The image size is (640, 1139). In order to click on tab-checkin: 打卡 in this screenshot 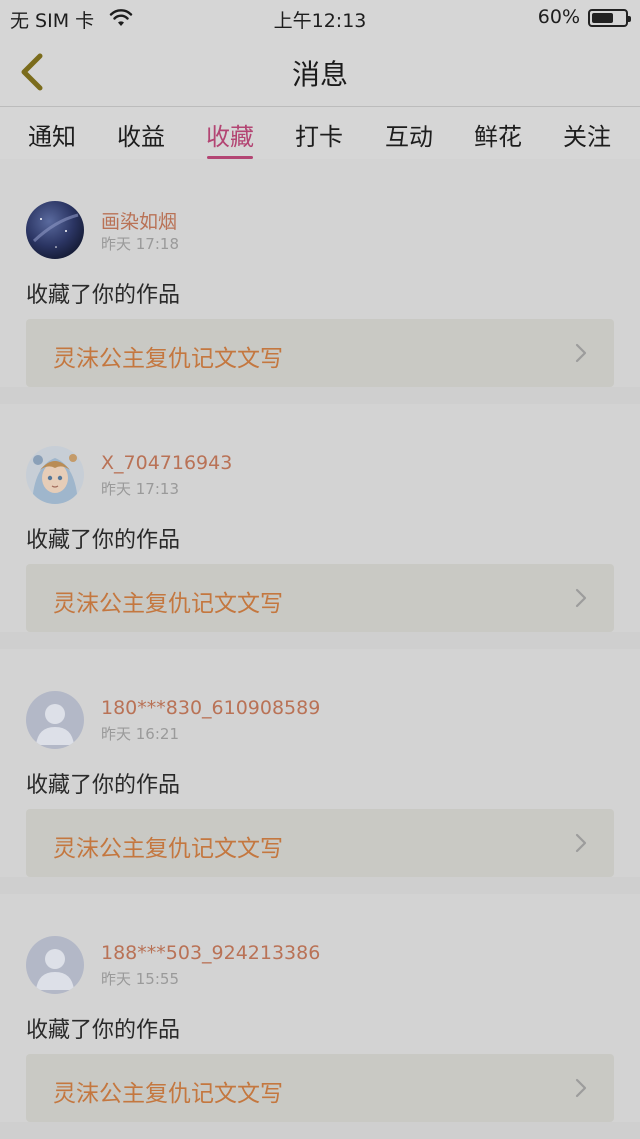, I will do `click(319, 134)`.